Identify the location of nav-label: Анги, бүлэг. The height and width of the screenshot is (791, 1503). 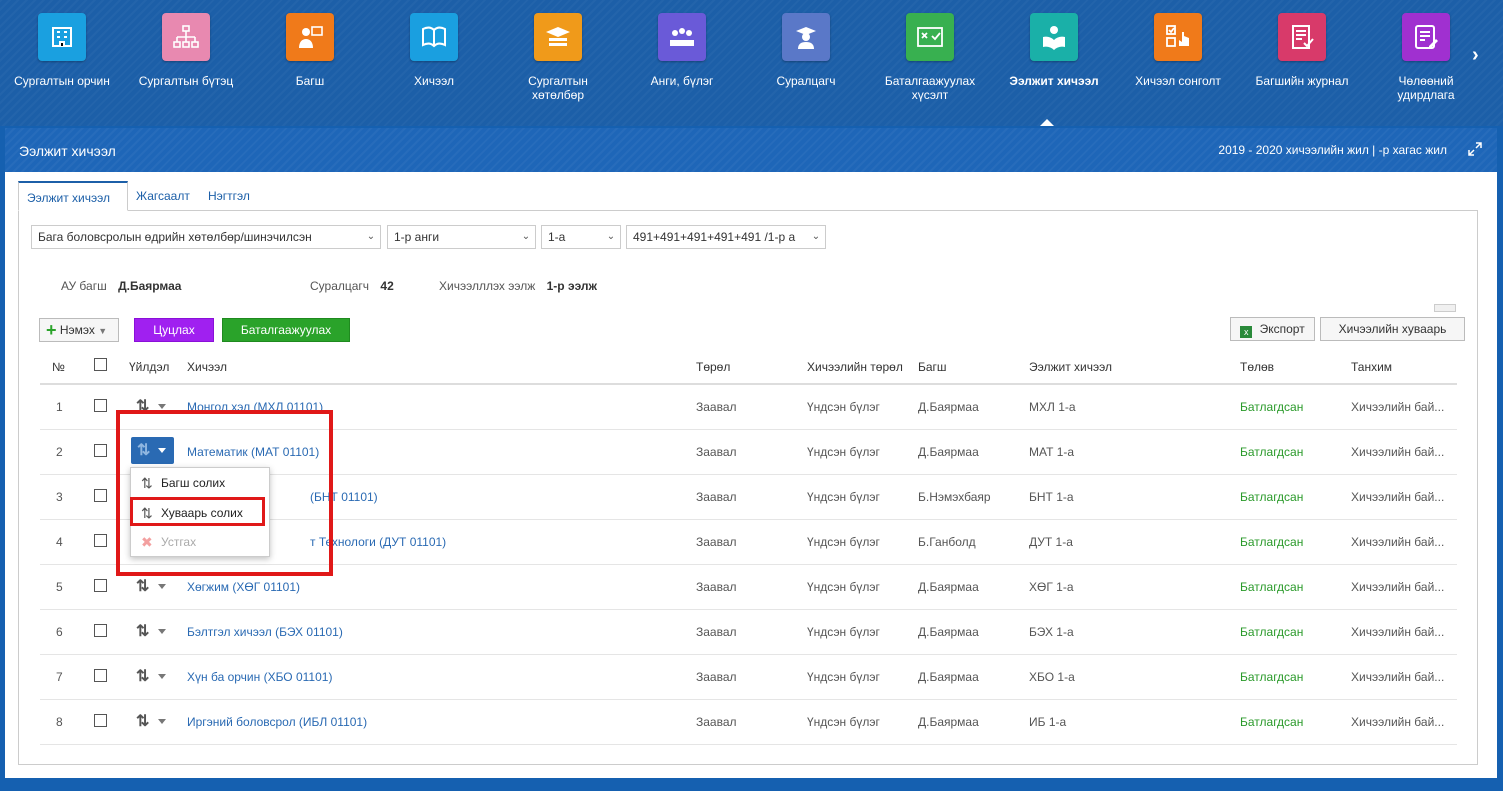
(682, 81).